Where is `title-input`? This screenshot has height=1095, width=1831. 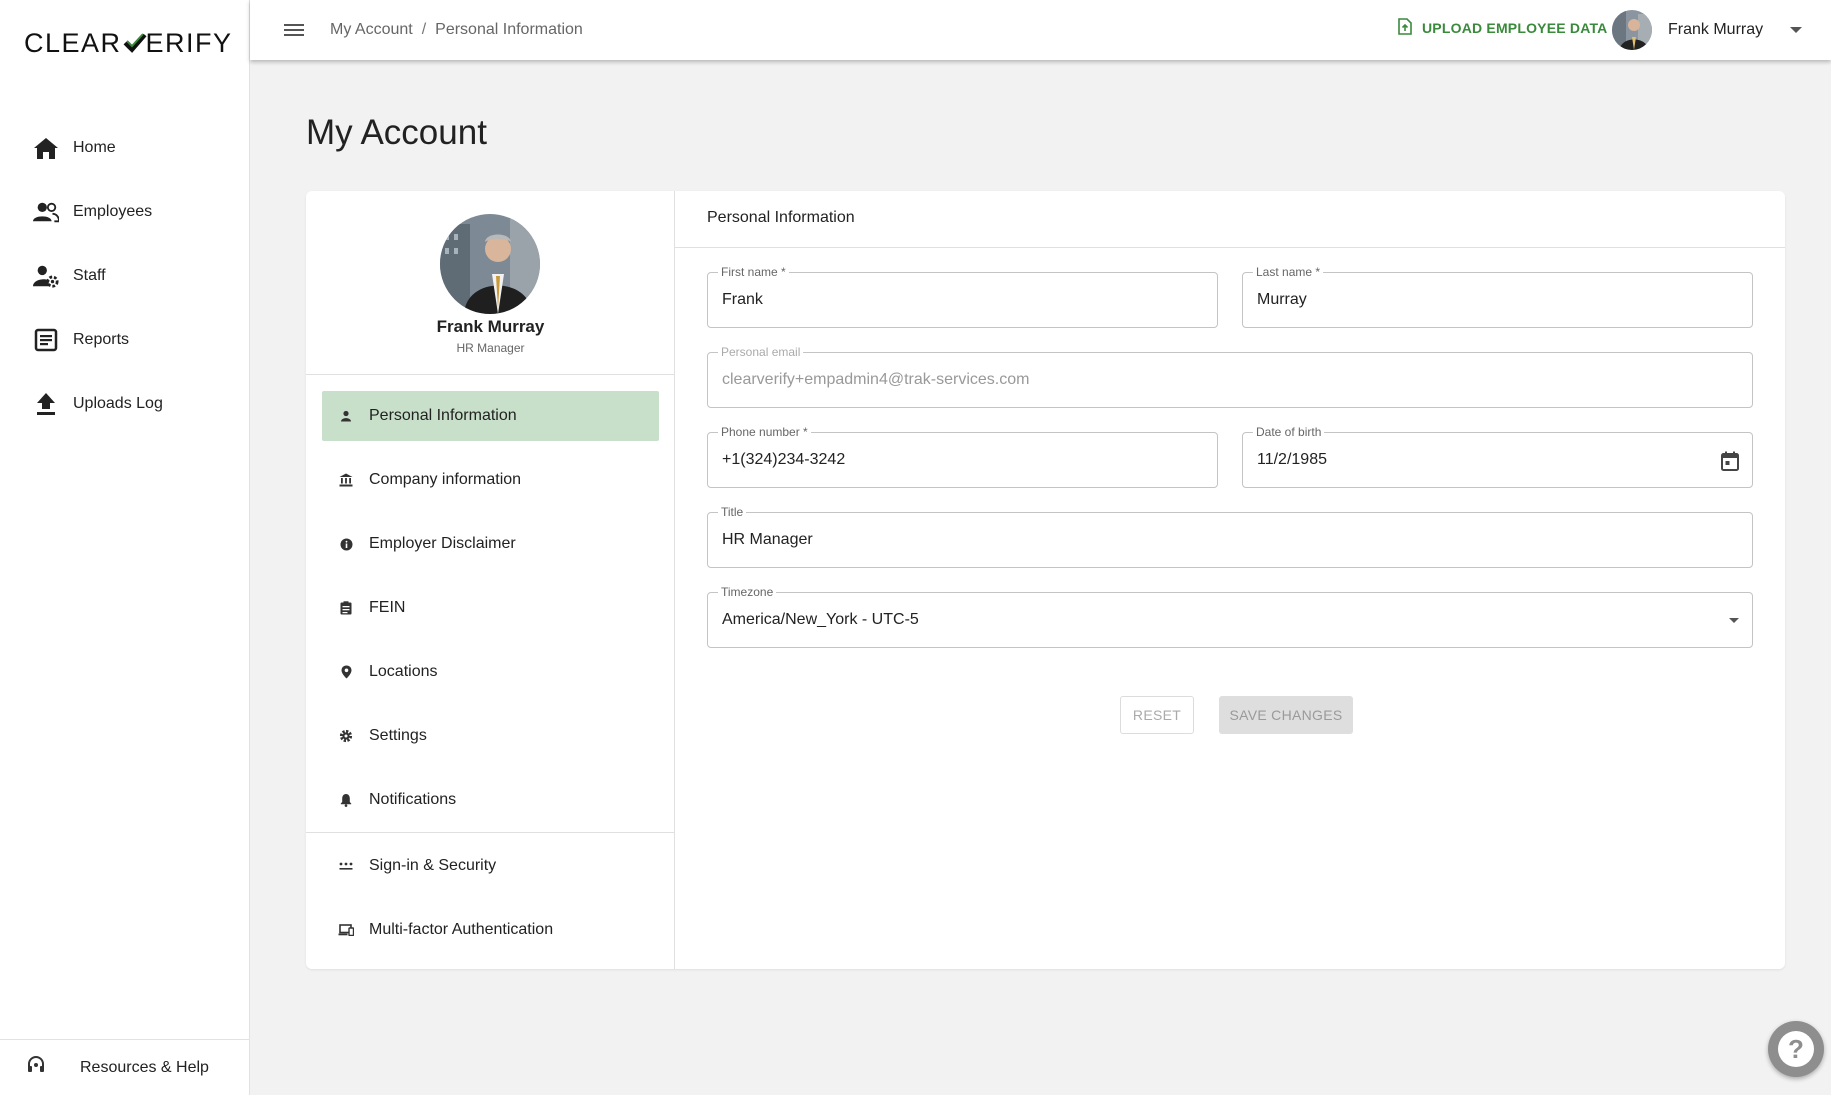 title-input is located at coordinates (1214, 540).